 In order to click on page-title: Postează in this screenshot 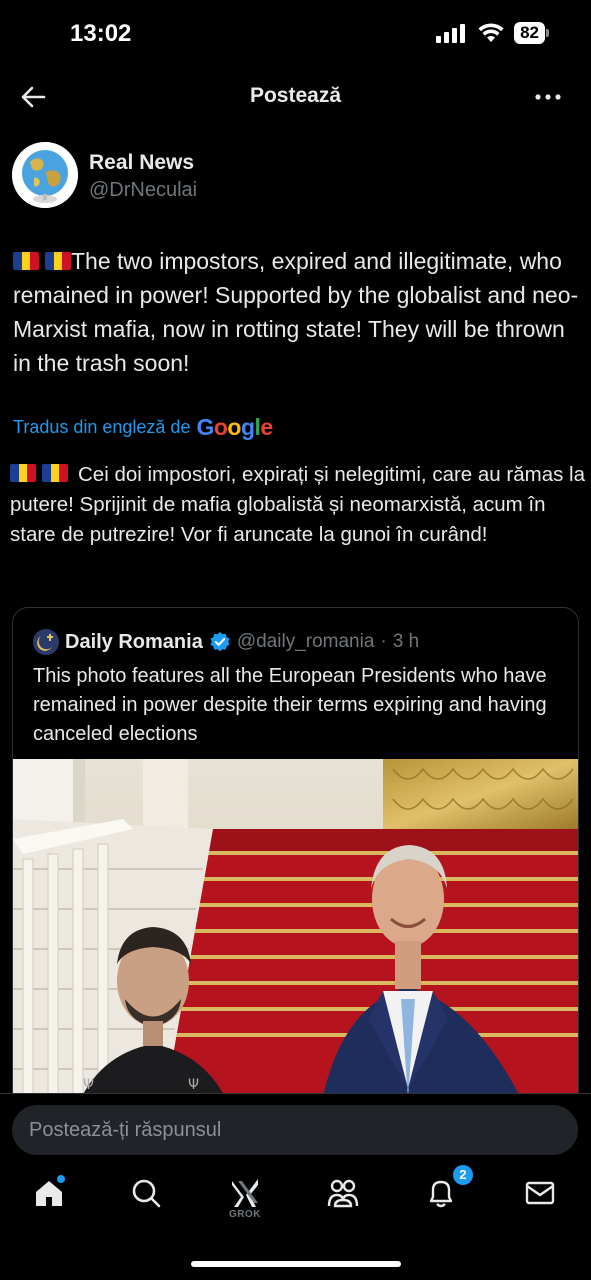, I will do `click(295, 95)`.